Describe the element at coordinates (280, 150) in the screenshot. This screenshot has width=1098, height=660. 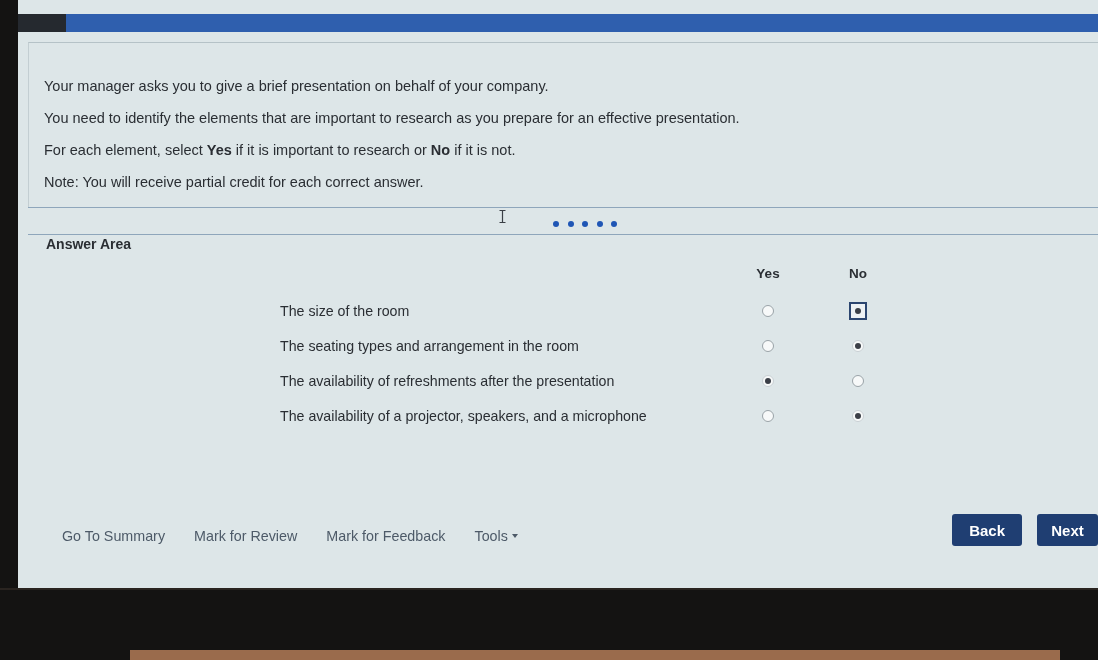
I see `instruction-text: For each element, select Yes if it is important to research or No if it is not.` at that location.